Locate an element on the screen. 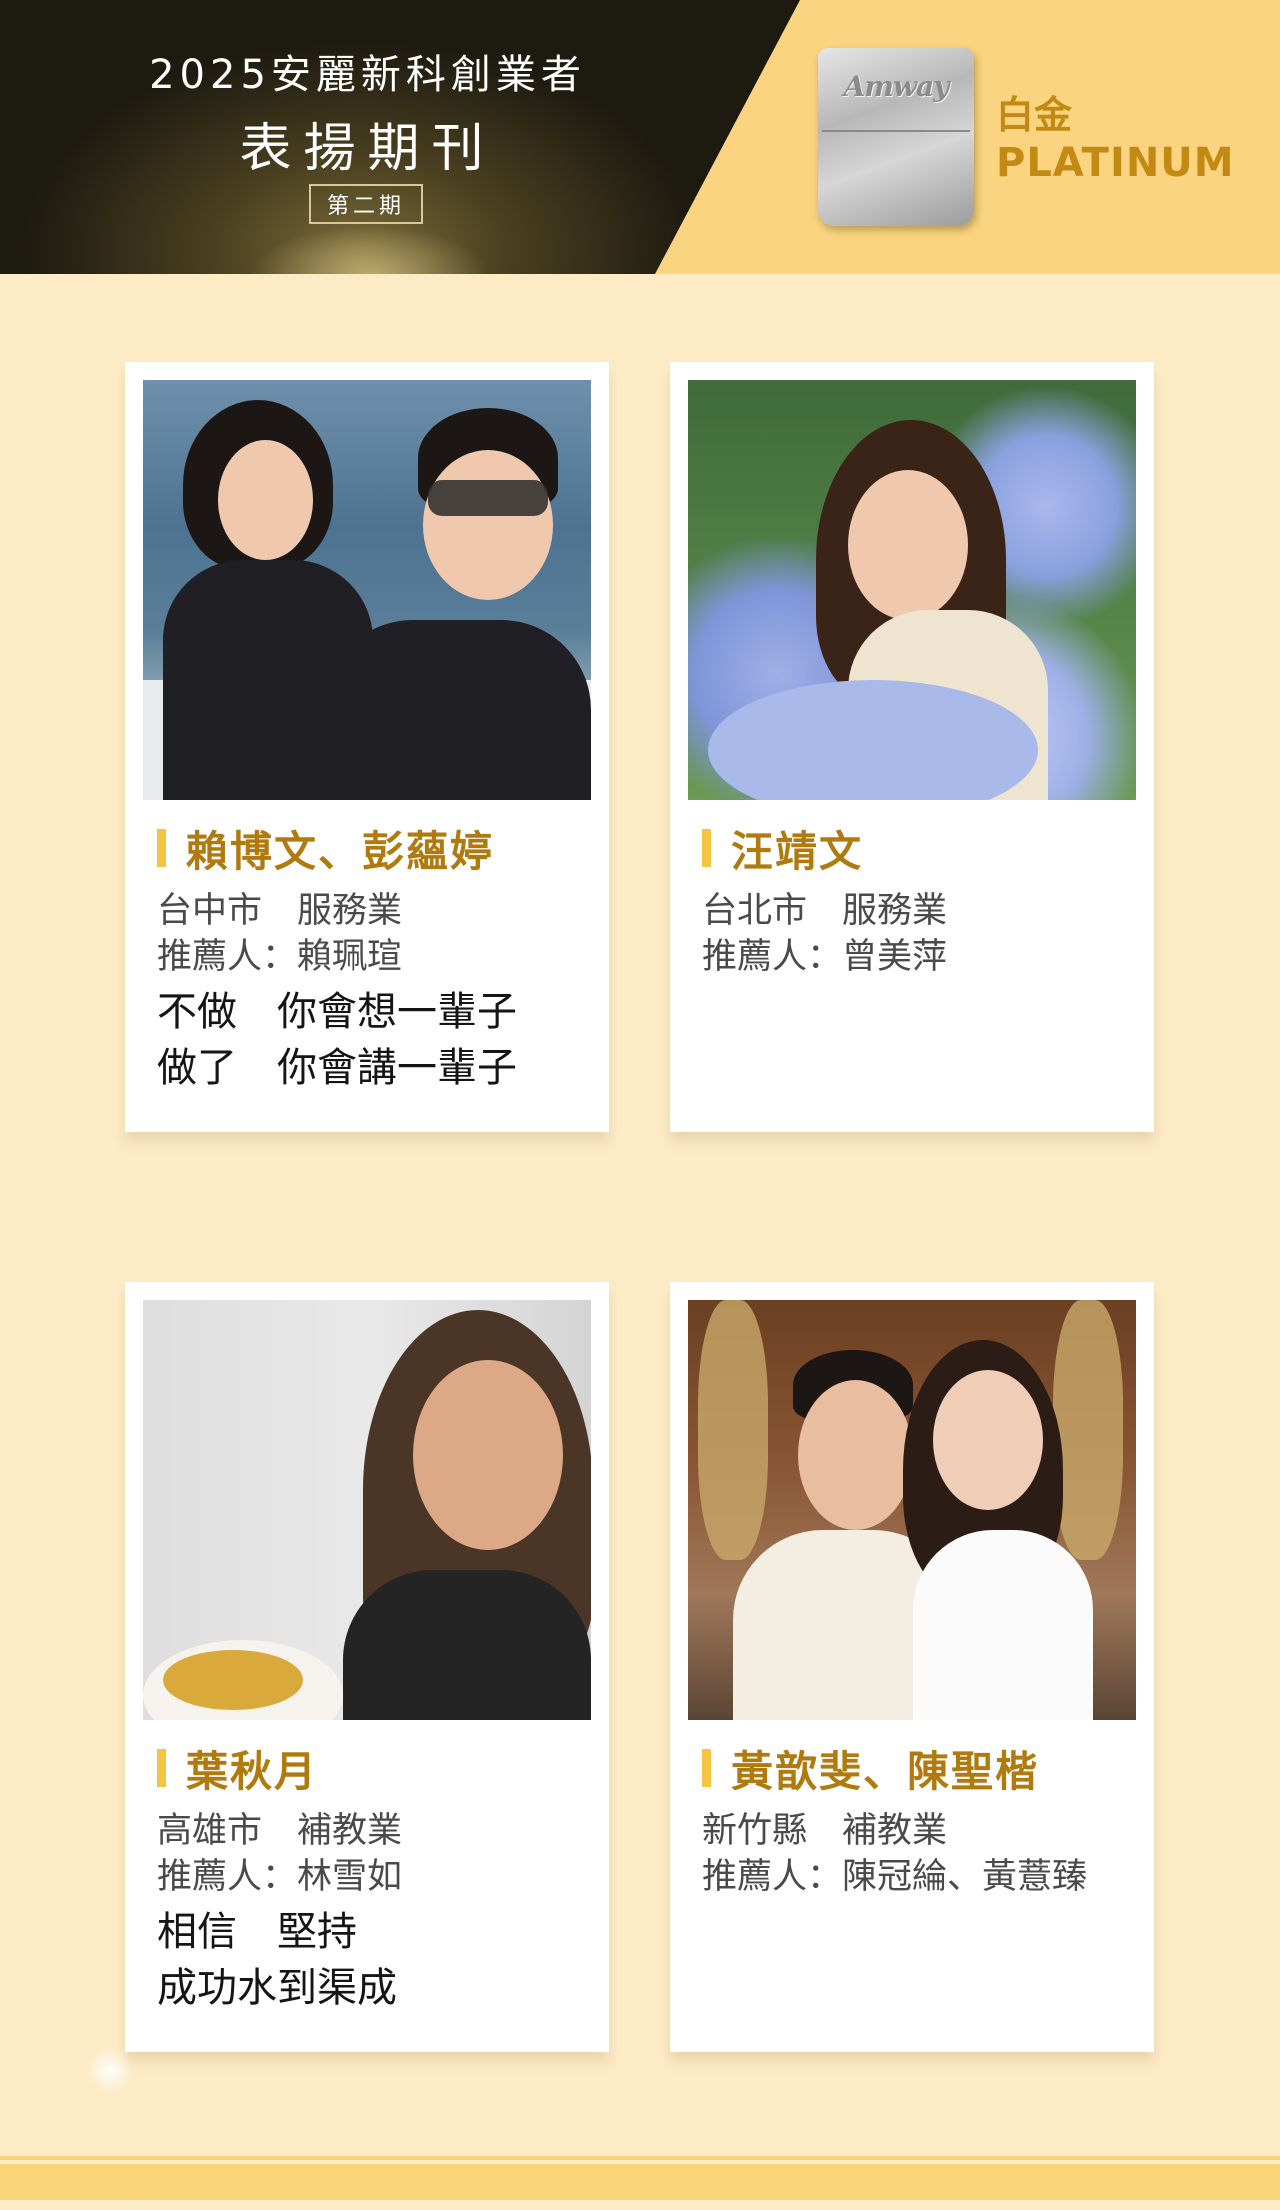  page-subtitle: 表揚期刊 is located at coordinates (367, 149).